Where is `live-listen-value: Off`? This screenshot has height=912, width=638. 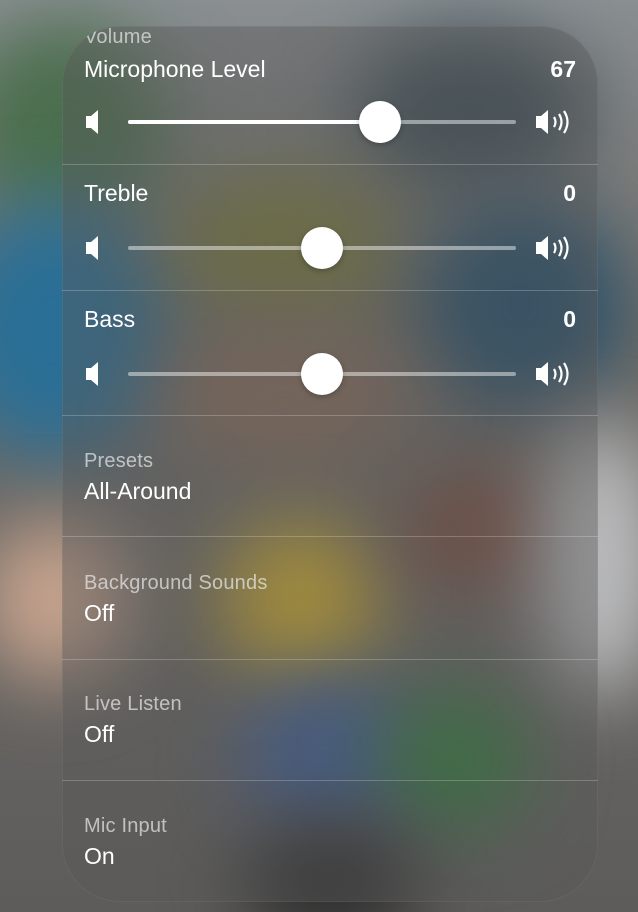 live-listen-value: Off is located at coordinates (99, 734).